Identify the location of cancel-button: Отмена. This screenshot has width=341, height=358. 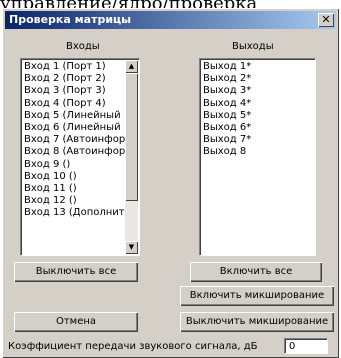
(76, 322).